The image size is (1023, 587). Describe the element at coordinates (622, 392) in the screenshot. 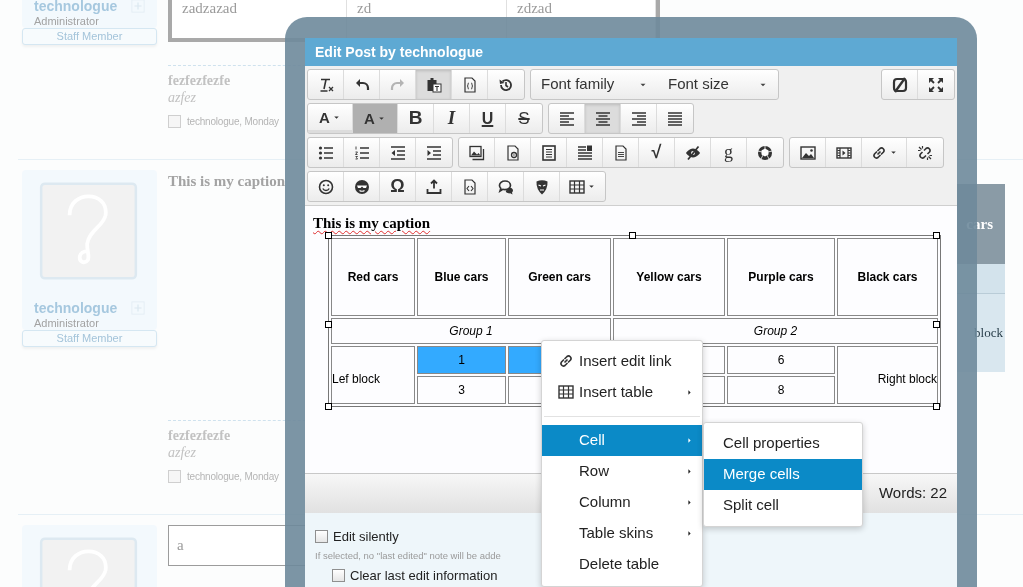

I see `menu-item: Insert table` at that location.